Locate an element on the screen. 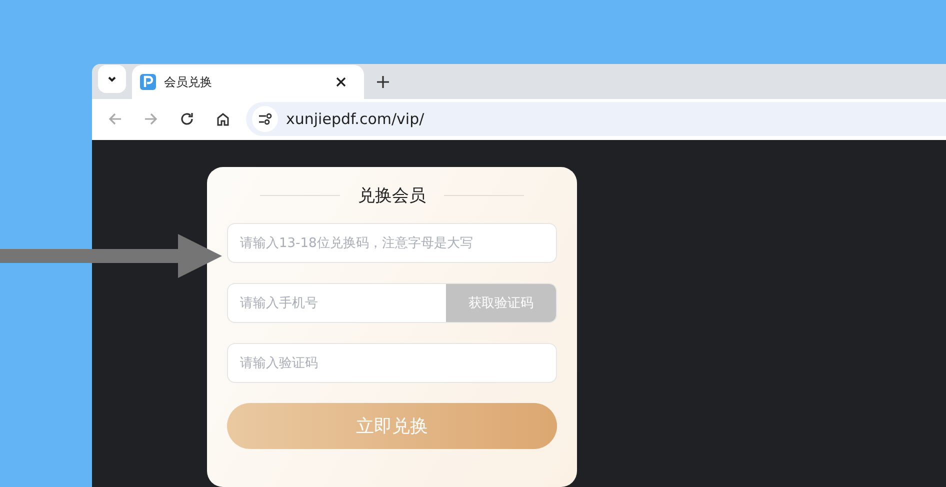 This screenshot has width=946, height=487. url-text: xunjiepdf.com/vip/ is located at coordinates (355, 119).